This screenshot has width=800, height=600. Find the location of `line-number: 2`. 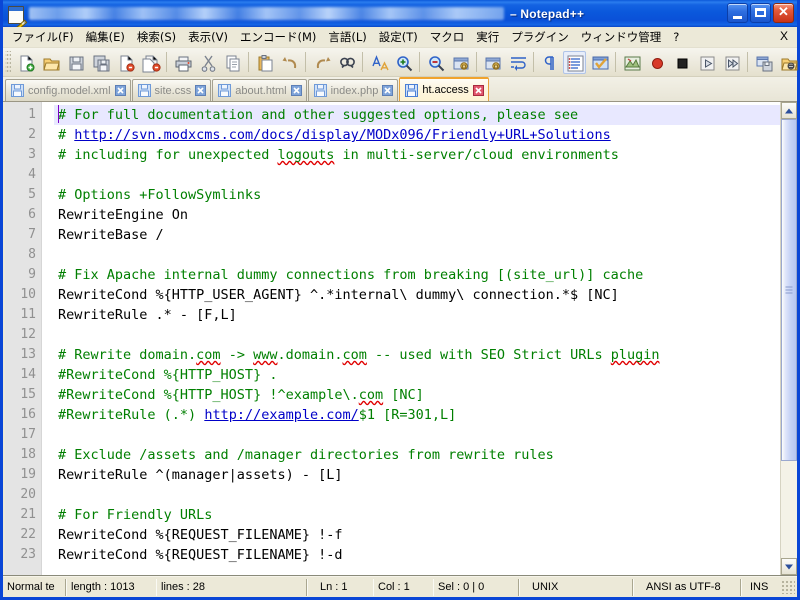

line-number: 2 is located at coordinates (32, 134).